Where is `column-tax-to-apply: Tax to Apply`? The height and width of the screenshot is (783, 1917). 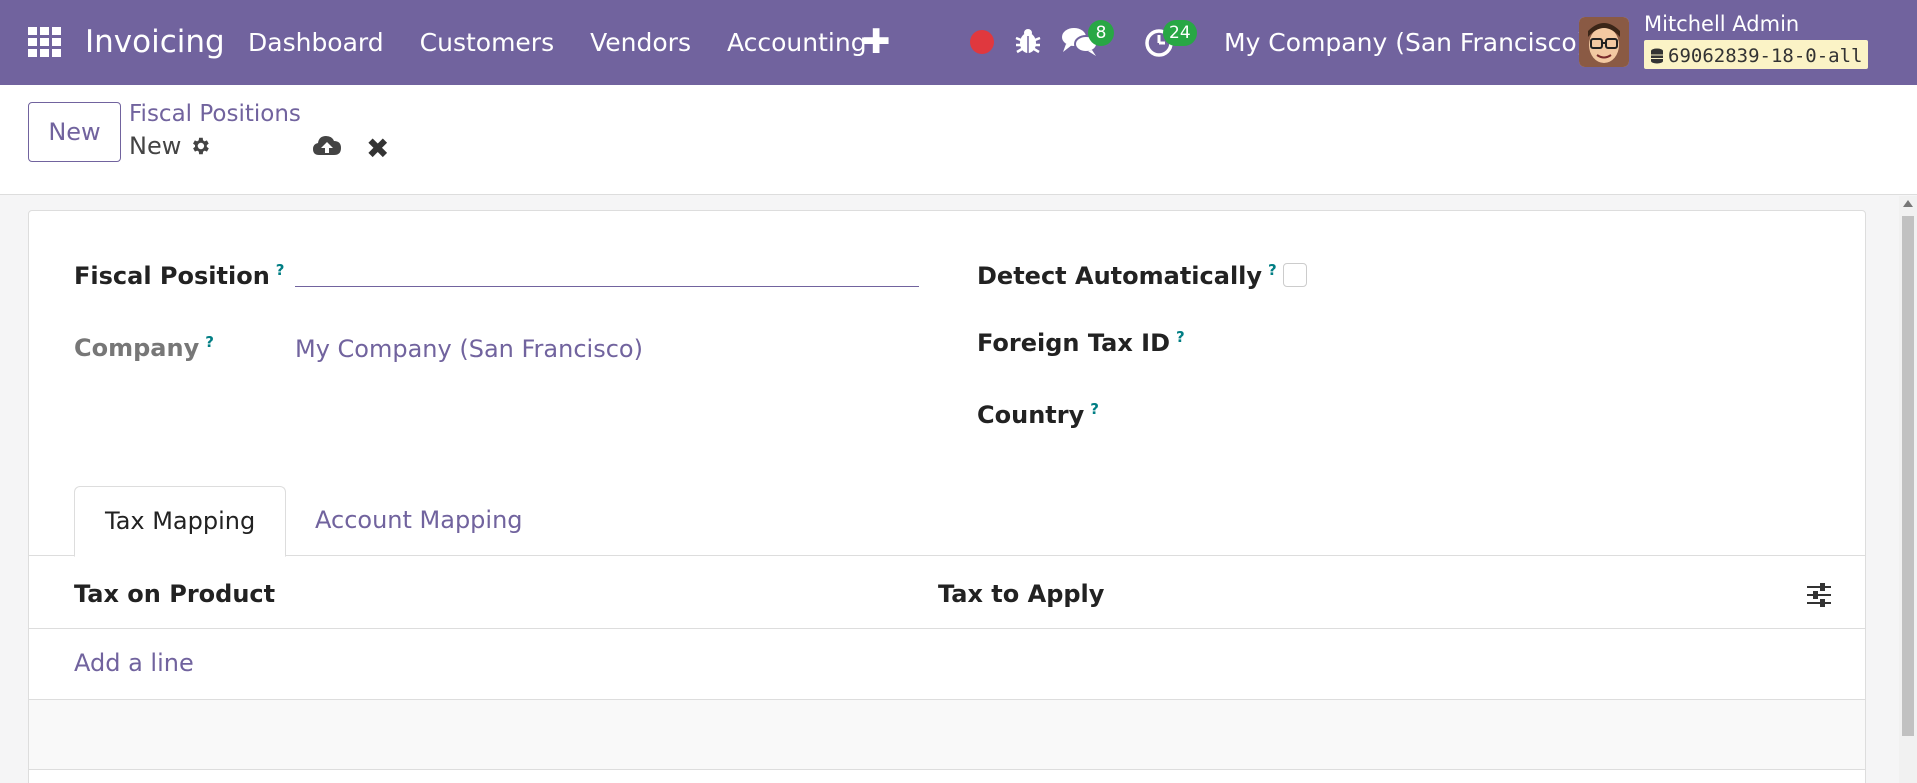 column-tax-to-apply: Tax to Apply is located at coordinates (1021, 594).